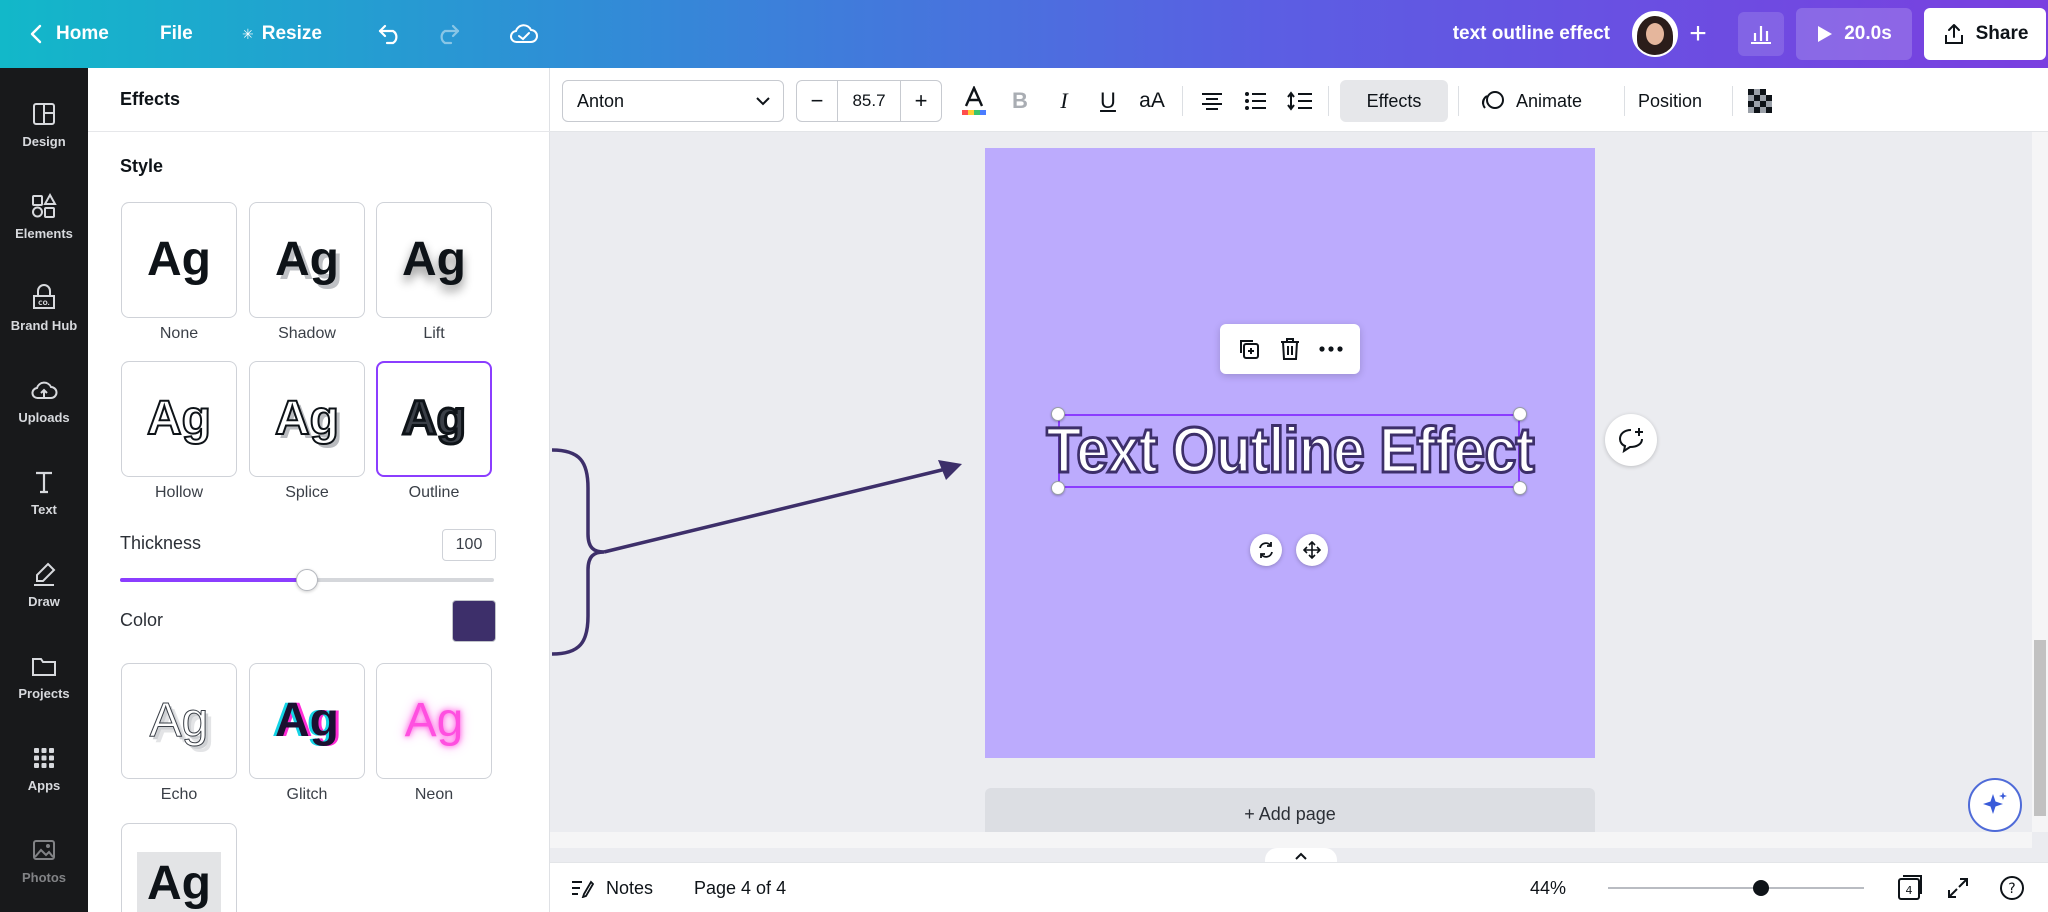  Describe the element at coordinates (1698, 34) in the screenshot. I see `add-collaborator-button: +` at that location.